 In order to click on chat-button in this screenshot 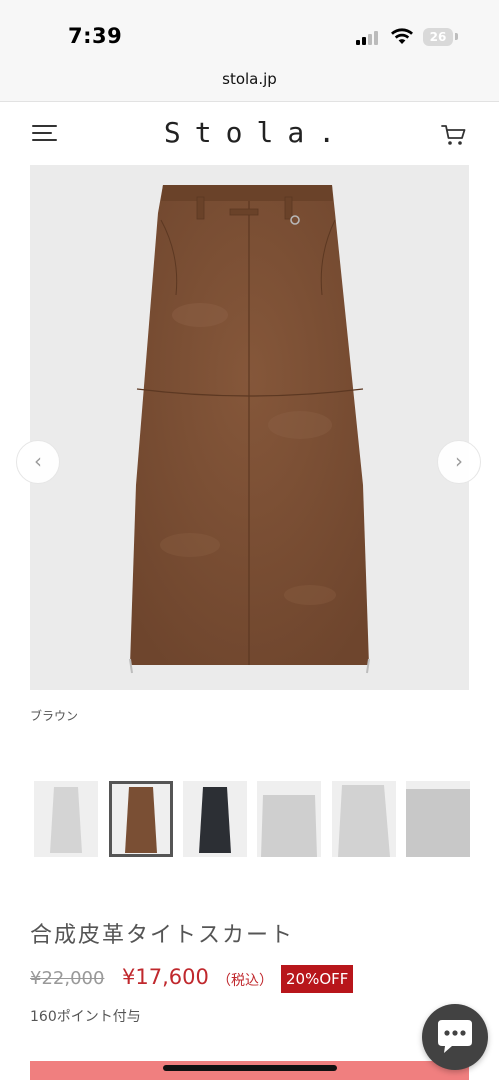, I will do `click(455, 1037)`.